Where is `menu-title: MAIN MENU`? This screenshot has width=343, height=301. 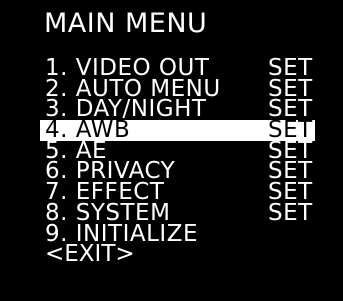
menu-title: MAIN MENU is located at coordinates (126, 23).